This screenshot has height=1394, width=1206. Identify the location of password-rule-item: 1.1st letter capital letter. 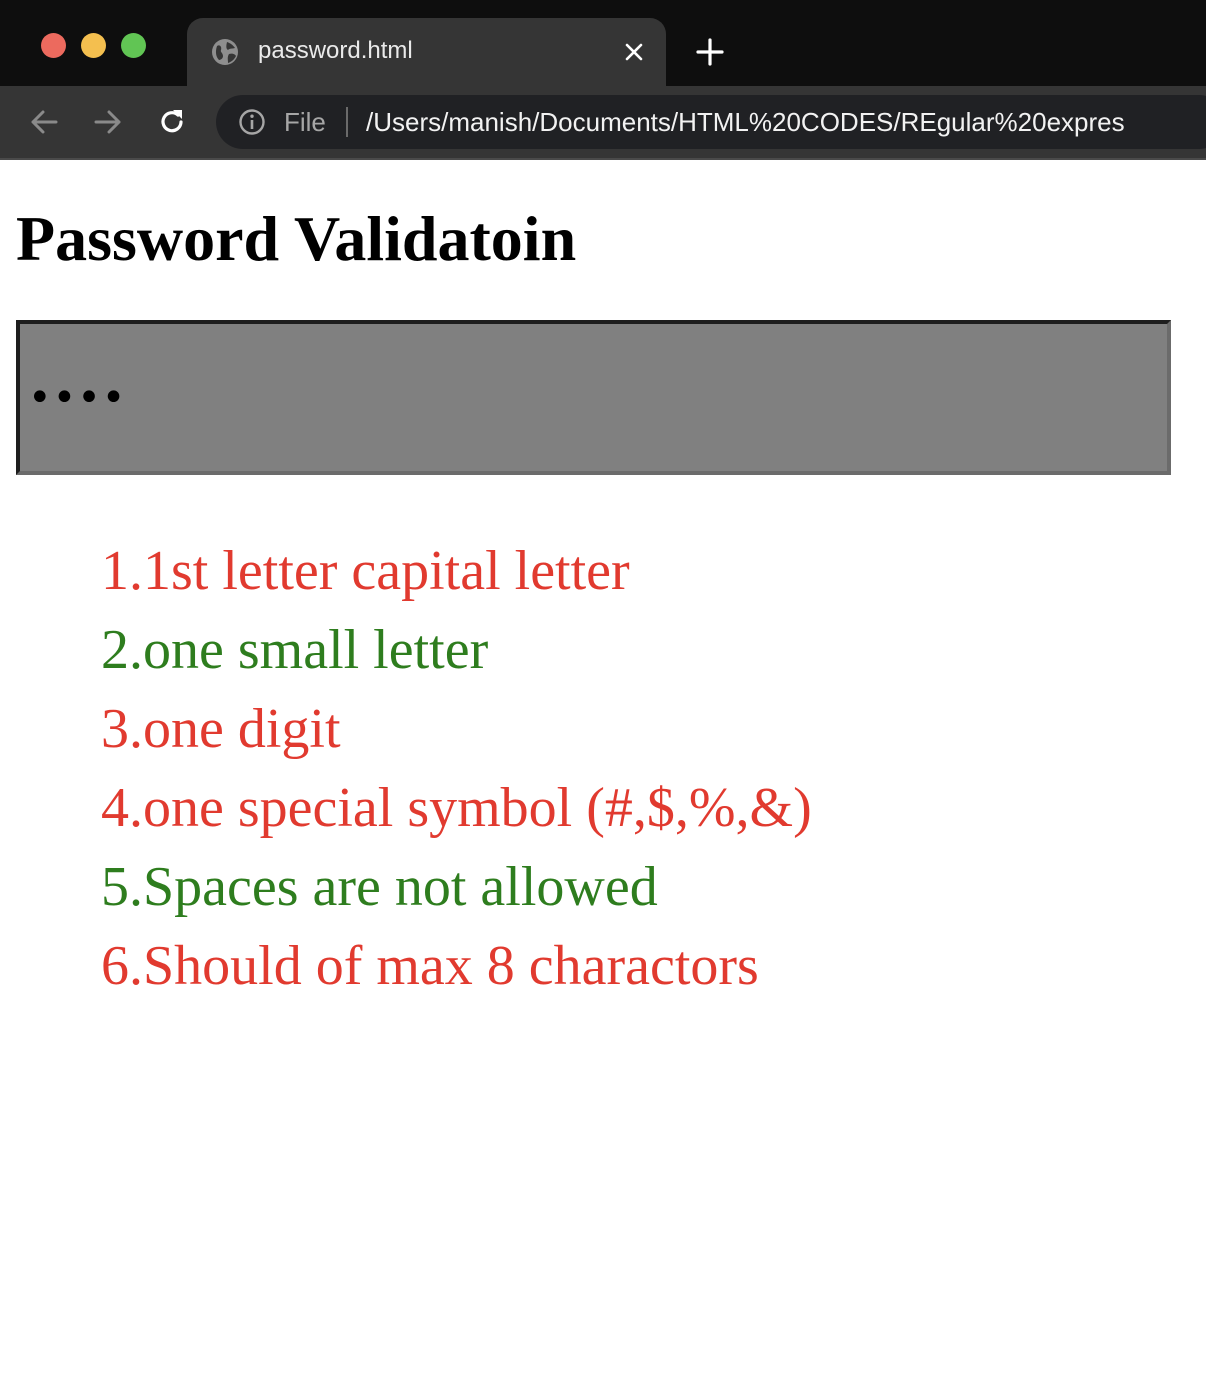
(365, 571).